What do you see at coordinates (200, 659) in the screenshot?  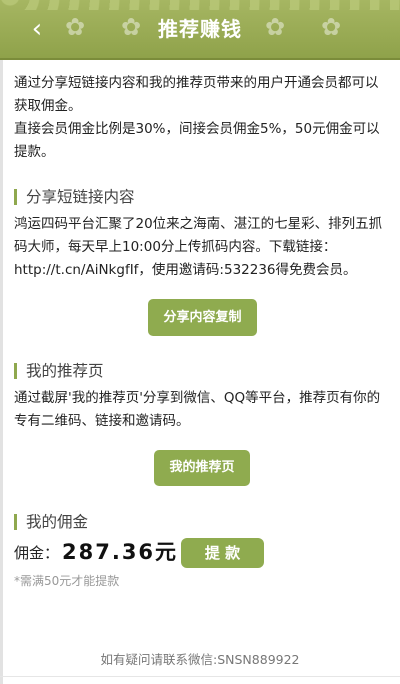 I see `contact-footer: 如有疑问请联系微信:SNSN889922` at bounding box center [200, 659].